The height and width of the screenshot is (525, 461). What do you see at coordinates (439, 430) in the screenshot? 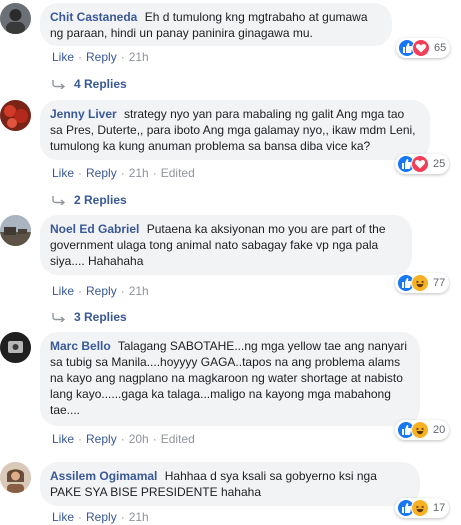
I see `reaction-count: 20` at bounding box center [439, 430].